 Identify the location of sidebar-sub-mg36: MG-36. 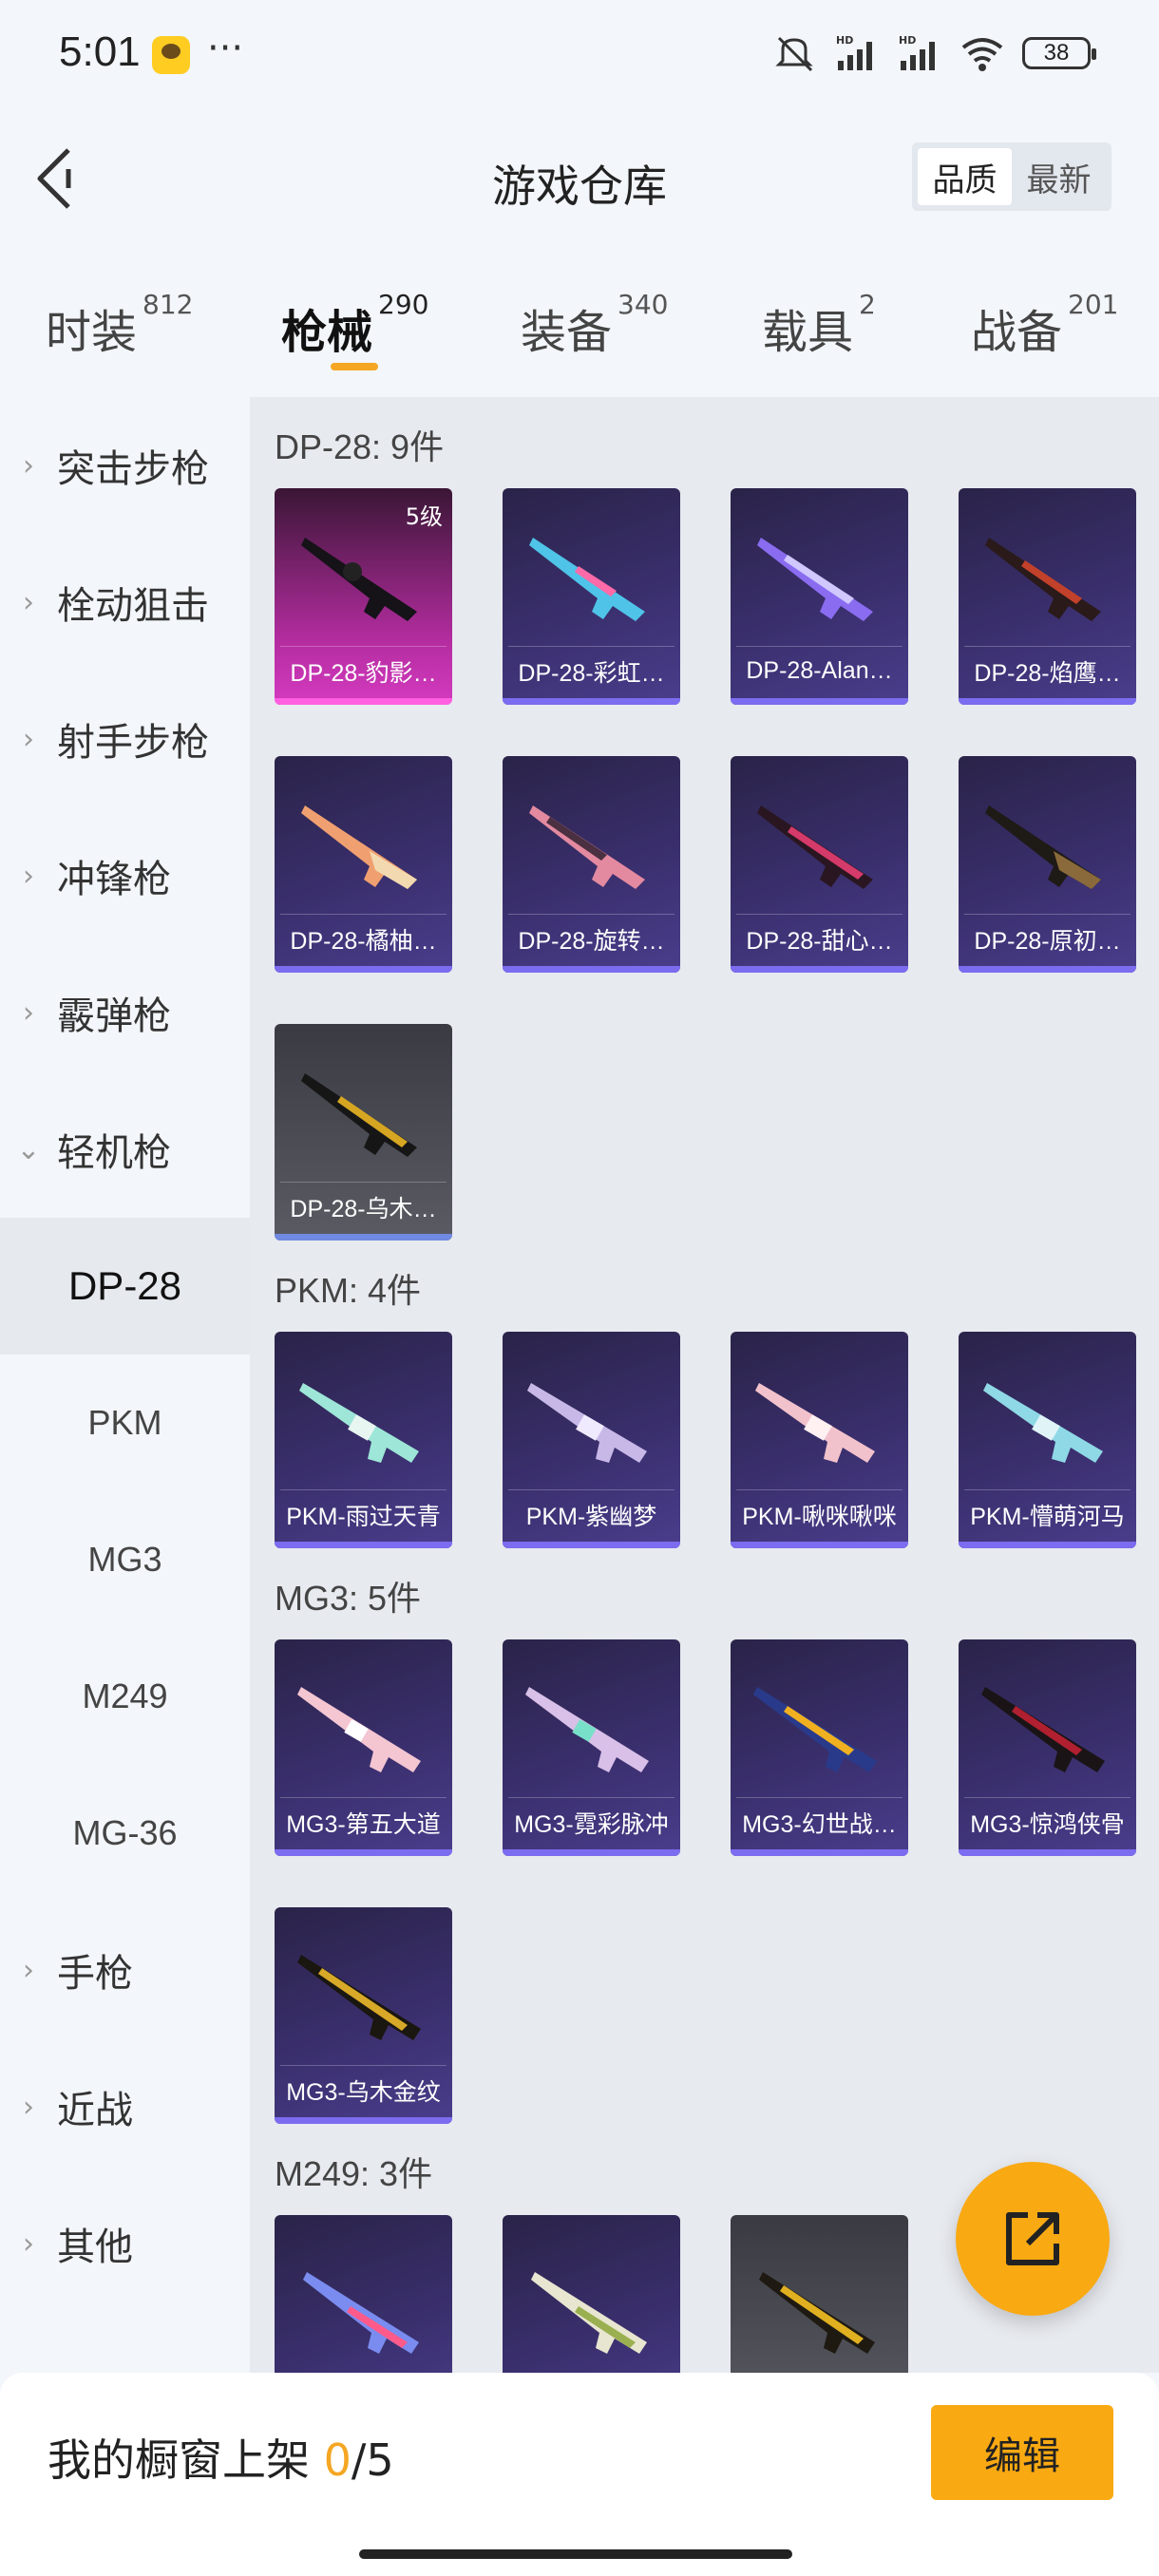
(125, 1833).